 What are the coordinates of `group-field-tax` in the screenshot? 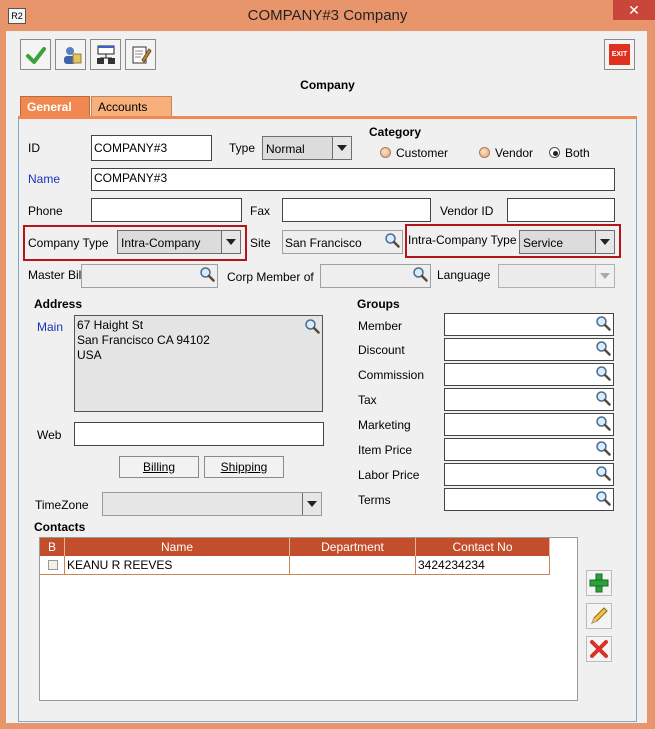 It's located at (529, 399).